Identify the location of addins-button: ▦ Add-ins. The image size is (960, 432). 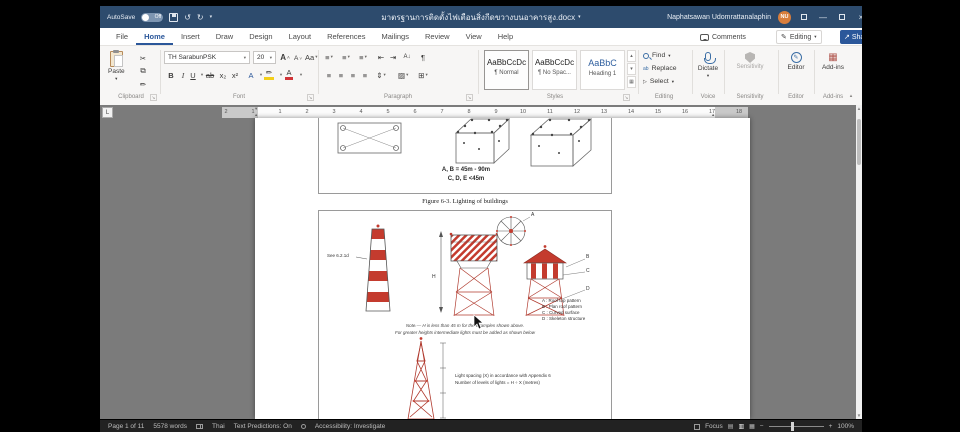
(833, 61).